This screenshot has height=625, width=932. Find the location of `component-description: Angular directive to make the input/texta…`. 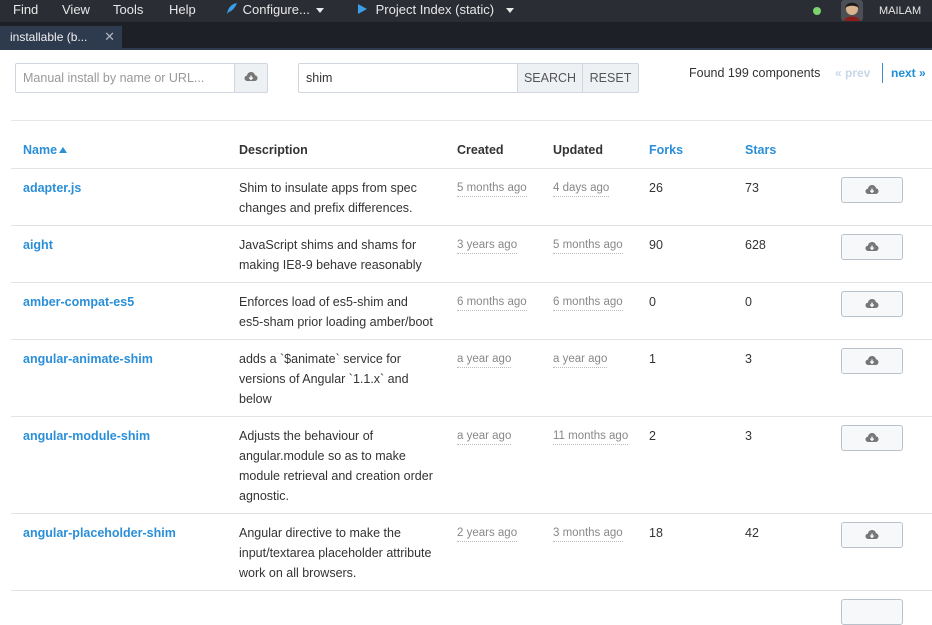

component-description: Angular directive to make the input/texta… is located at coordinates (344, 553).